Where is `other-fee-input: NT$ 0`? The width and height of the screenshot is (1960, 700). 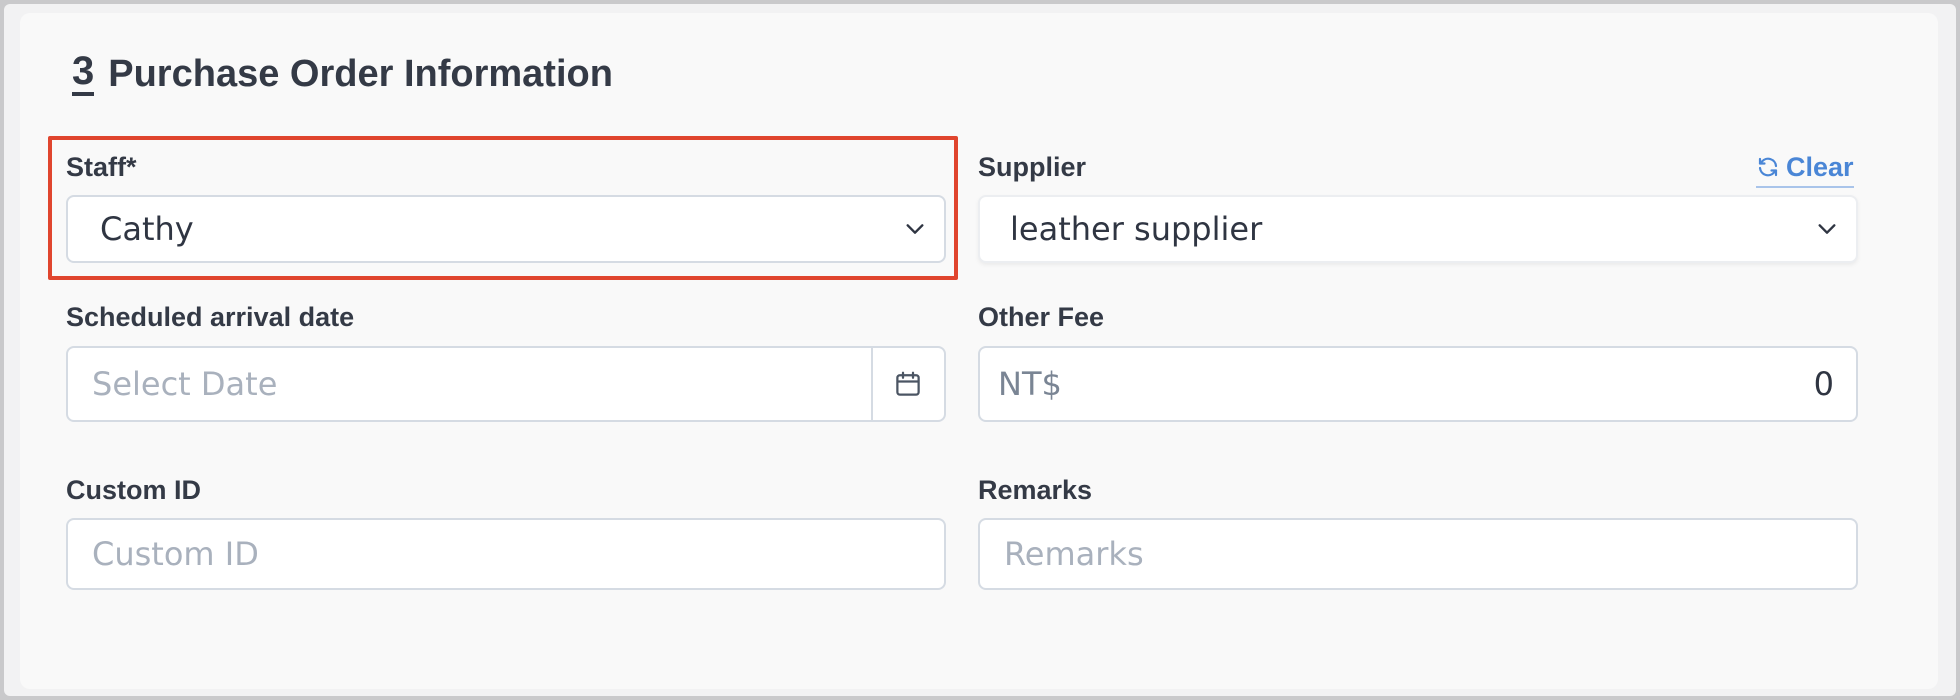 other-fee-input: NT$ 0 is located at coordinates (1418, 384).